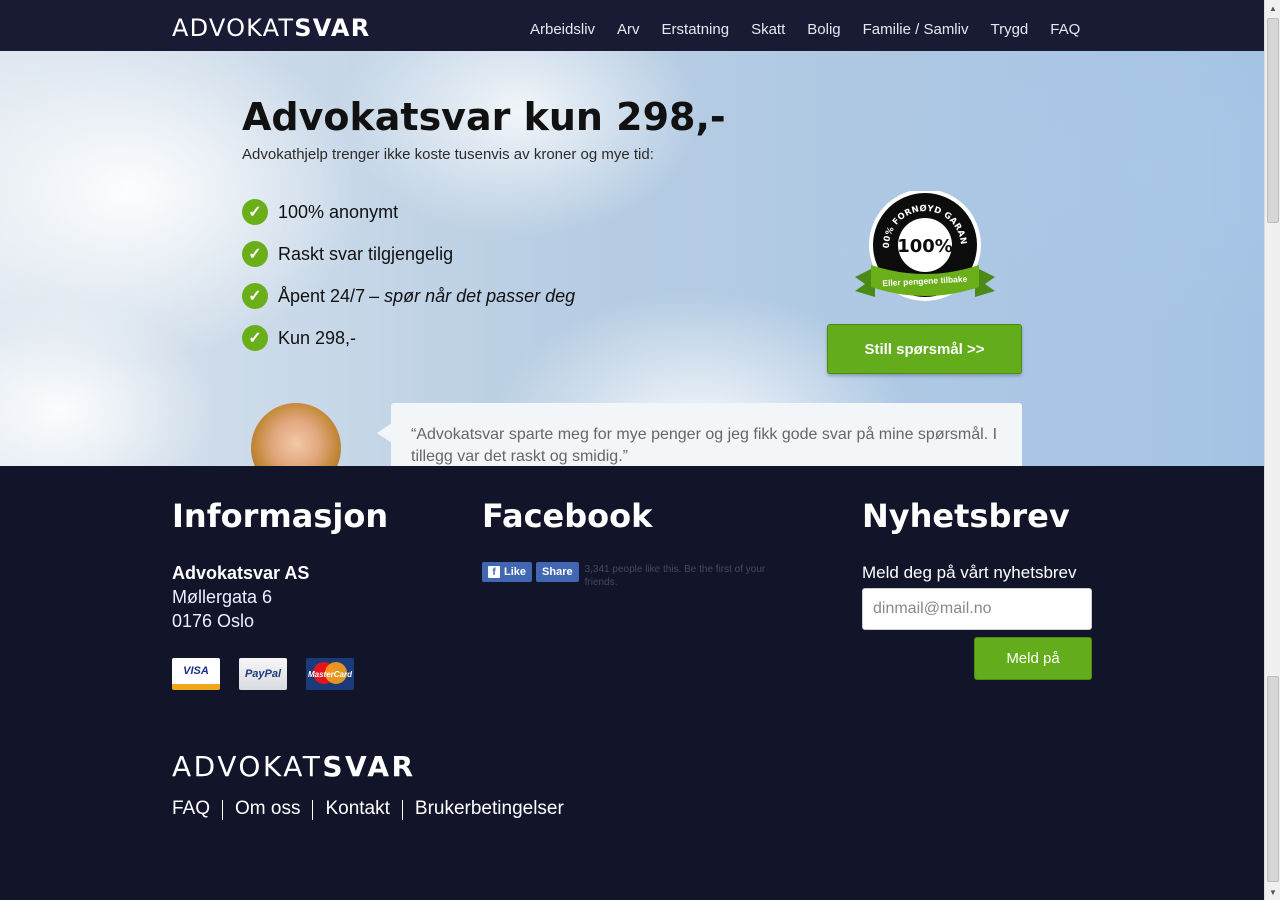 This screenshot has width=1280, height=900. I want to click on feature-text: Kun 298,-, so click(317, 337).